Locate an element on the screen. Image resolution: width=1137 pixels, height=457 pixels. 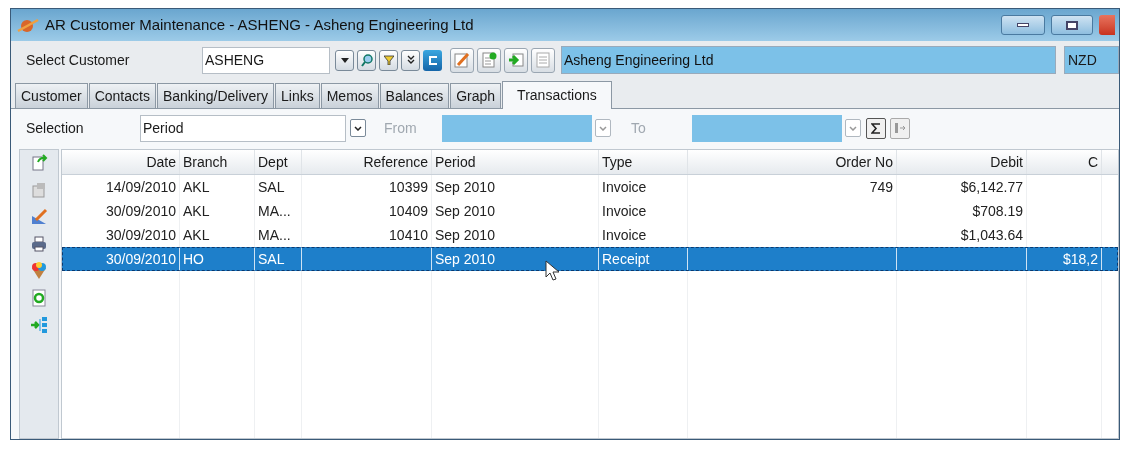
notes-icon is located at coordinates (543, 60).